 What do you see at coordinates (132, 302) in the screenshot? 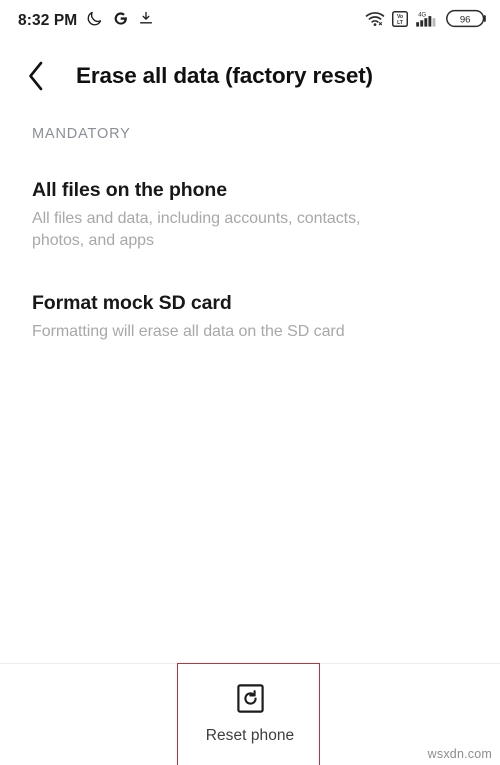
I see `list-item-title: Format mock SD card` at bounding box center [132, 302].